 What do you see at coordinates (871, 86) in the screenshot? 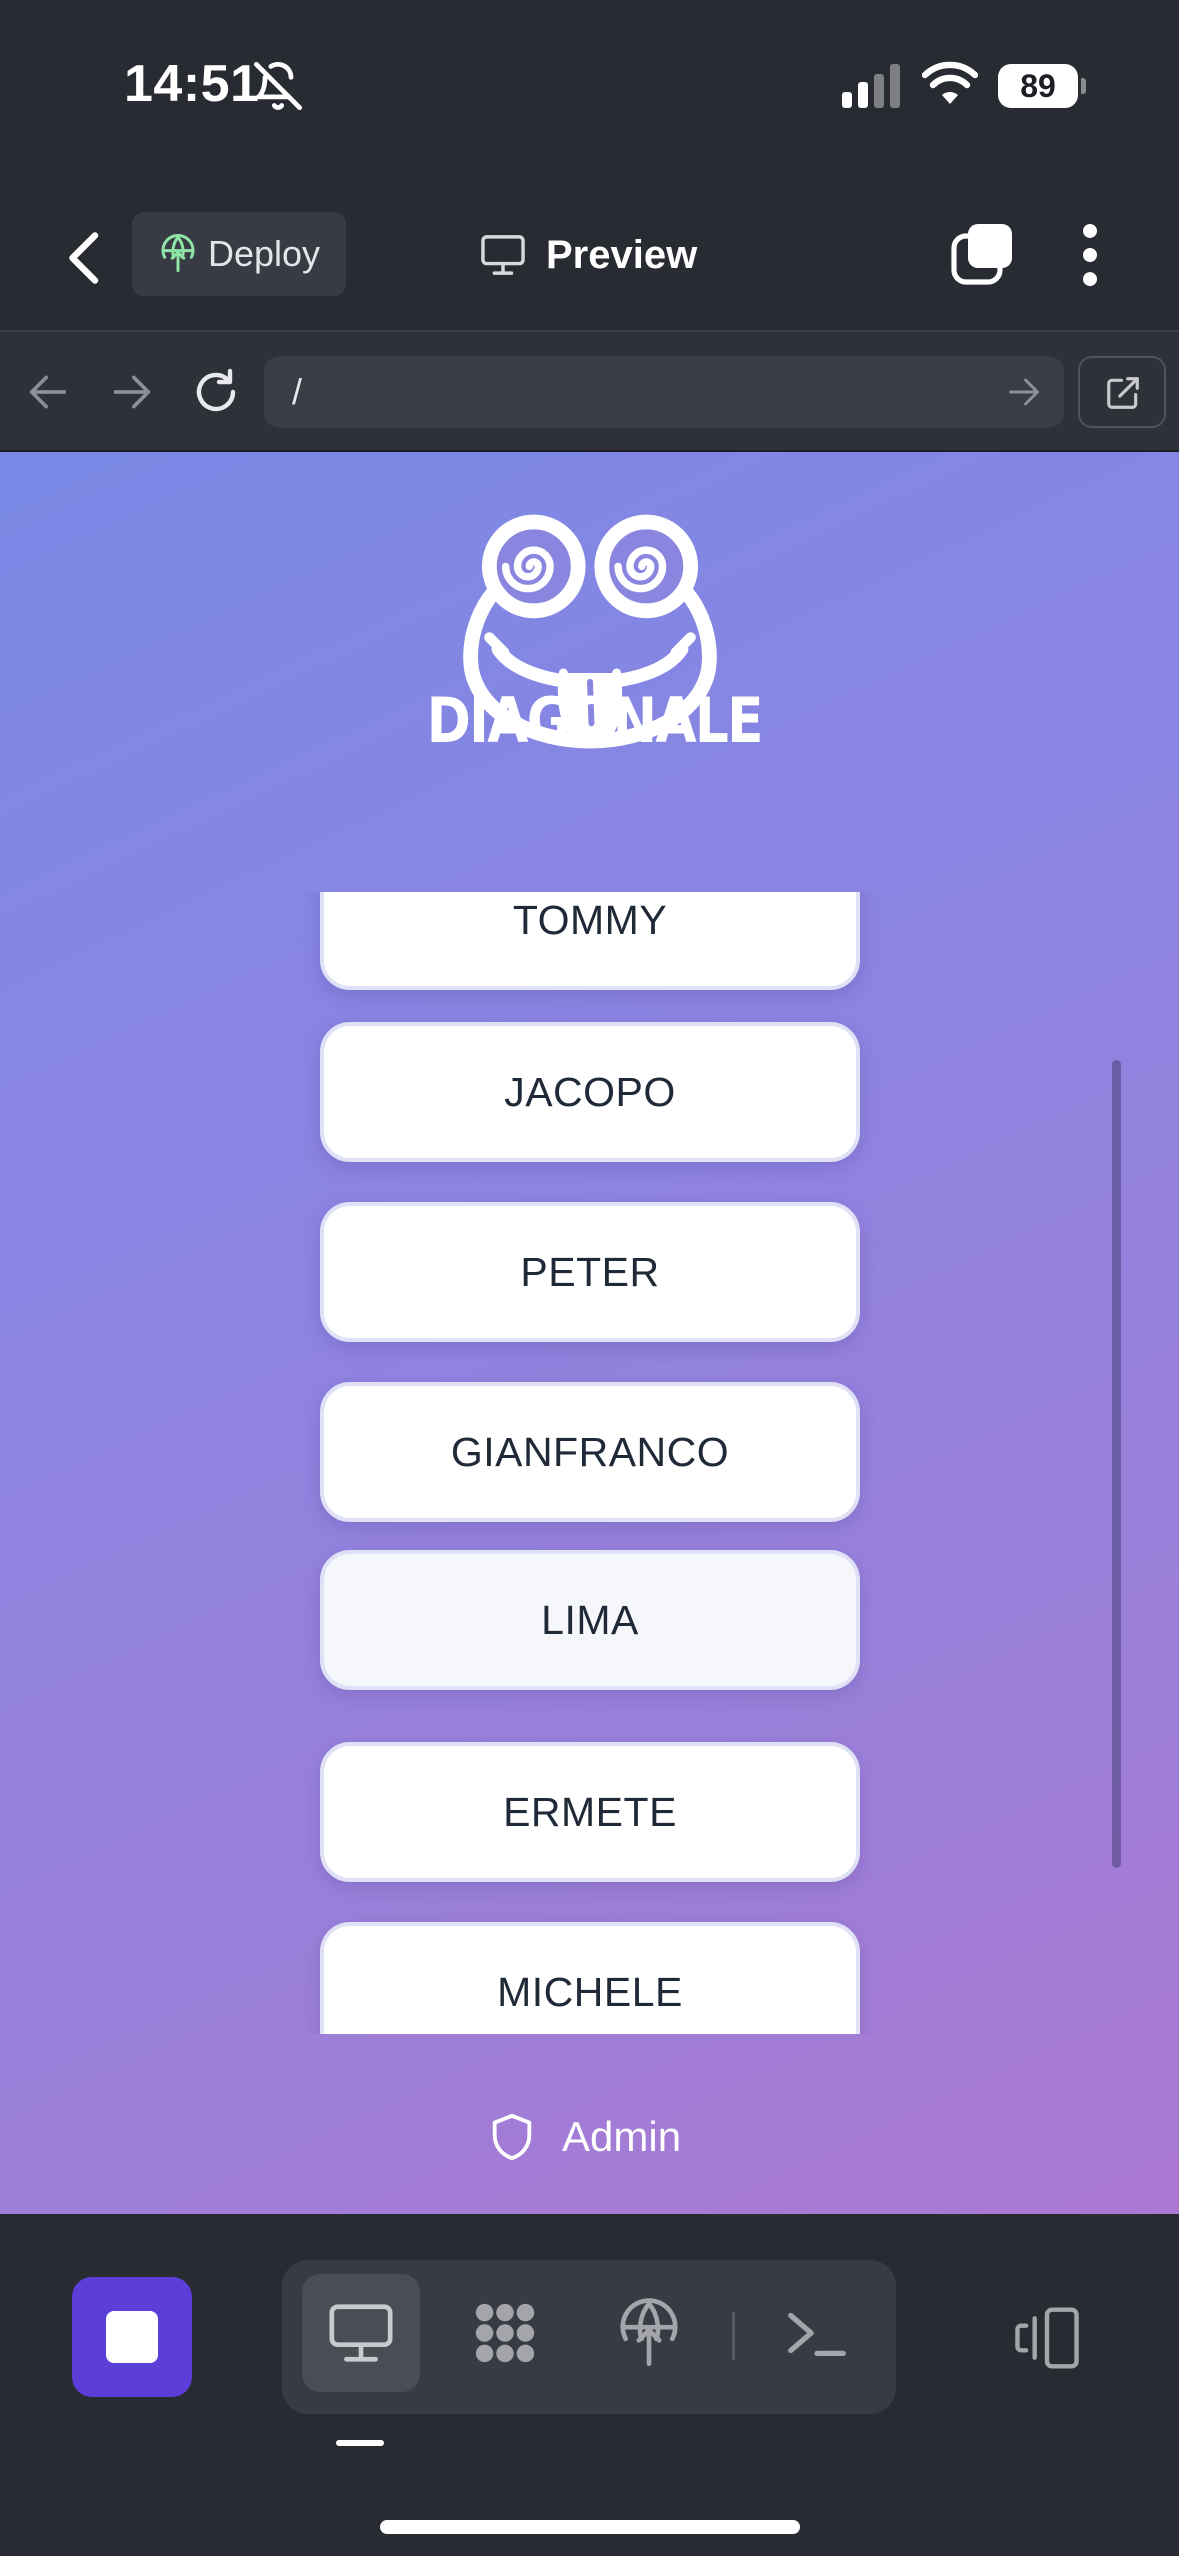
I see `signal-icon` at bounding box center [871, 86].